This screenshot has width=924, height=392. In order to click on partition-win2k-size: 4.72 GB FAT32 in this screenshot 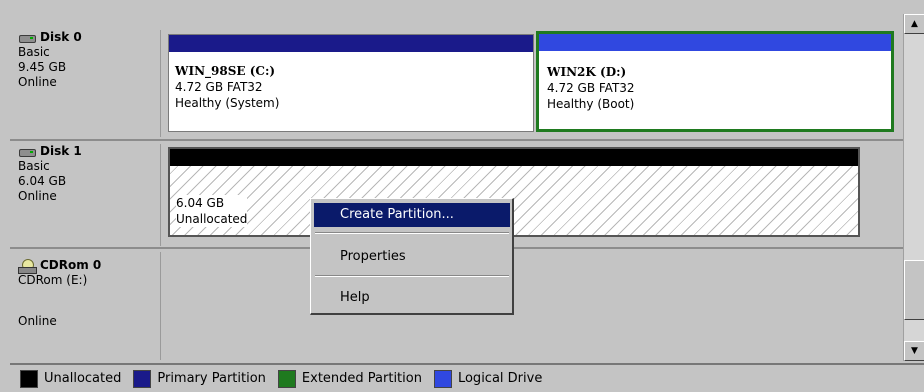, I will do `click(591, 88)`.